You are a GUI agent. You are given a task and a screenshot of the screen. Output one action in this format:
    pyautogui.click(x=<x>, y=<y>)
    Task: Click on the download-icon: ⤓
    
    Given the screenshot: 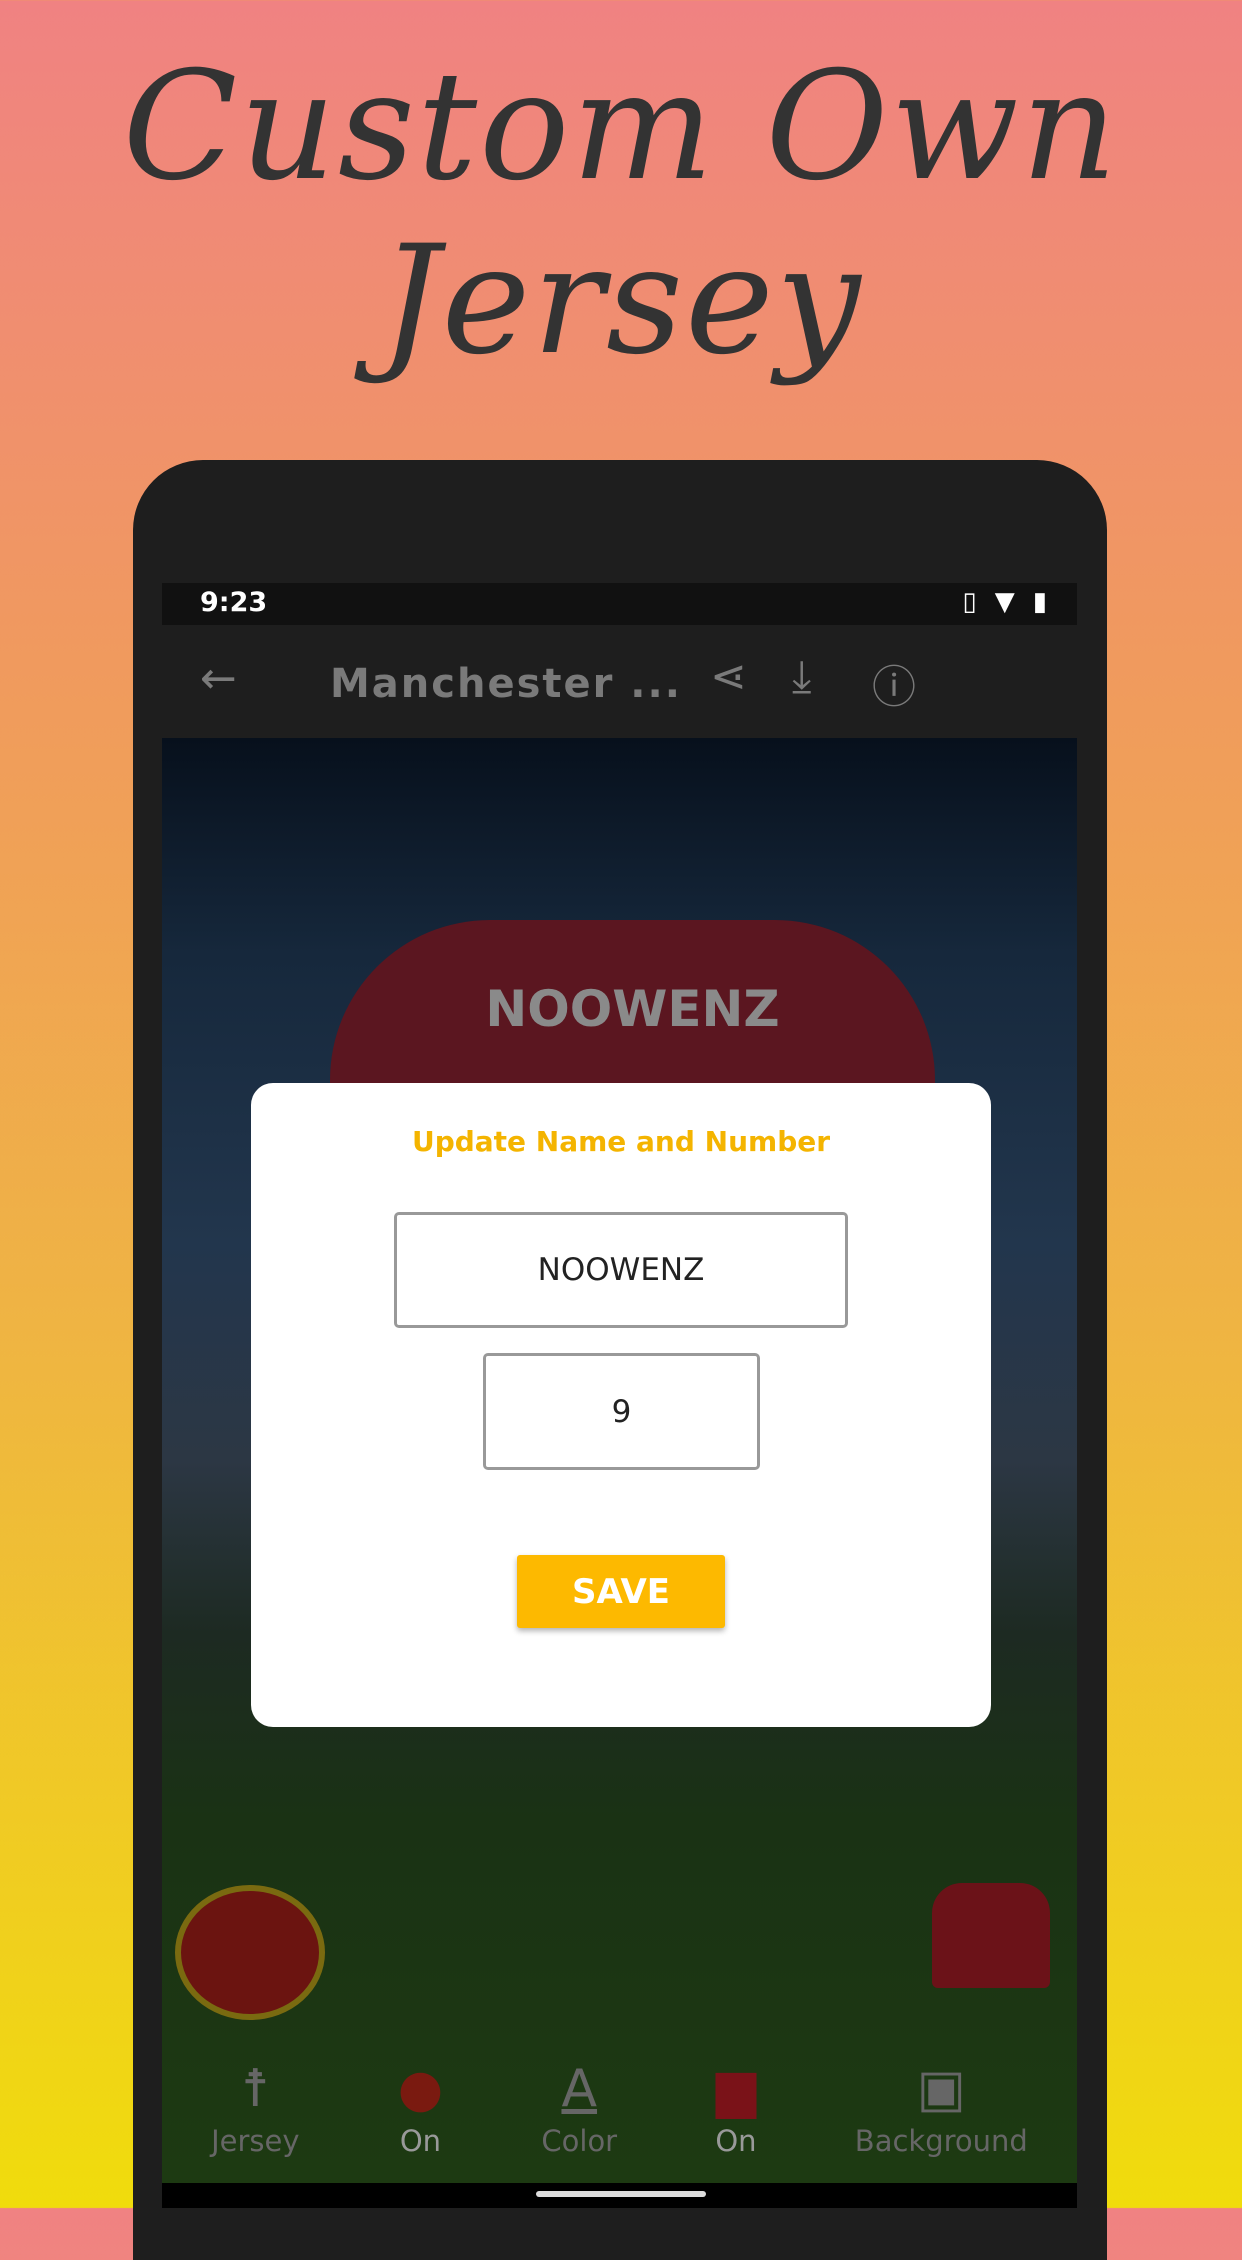 What is the action you would take?
    pyautogui.click(x=801, y=676)
    